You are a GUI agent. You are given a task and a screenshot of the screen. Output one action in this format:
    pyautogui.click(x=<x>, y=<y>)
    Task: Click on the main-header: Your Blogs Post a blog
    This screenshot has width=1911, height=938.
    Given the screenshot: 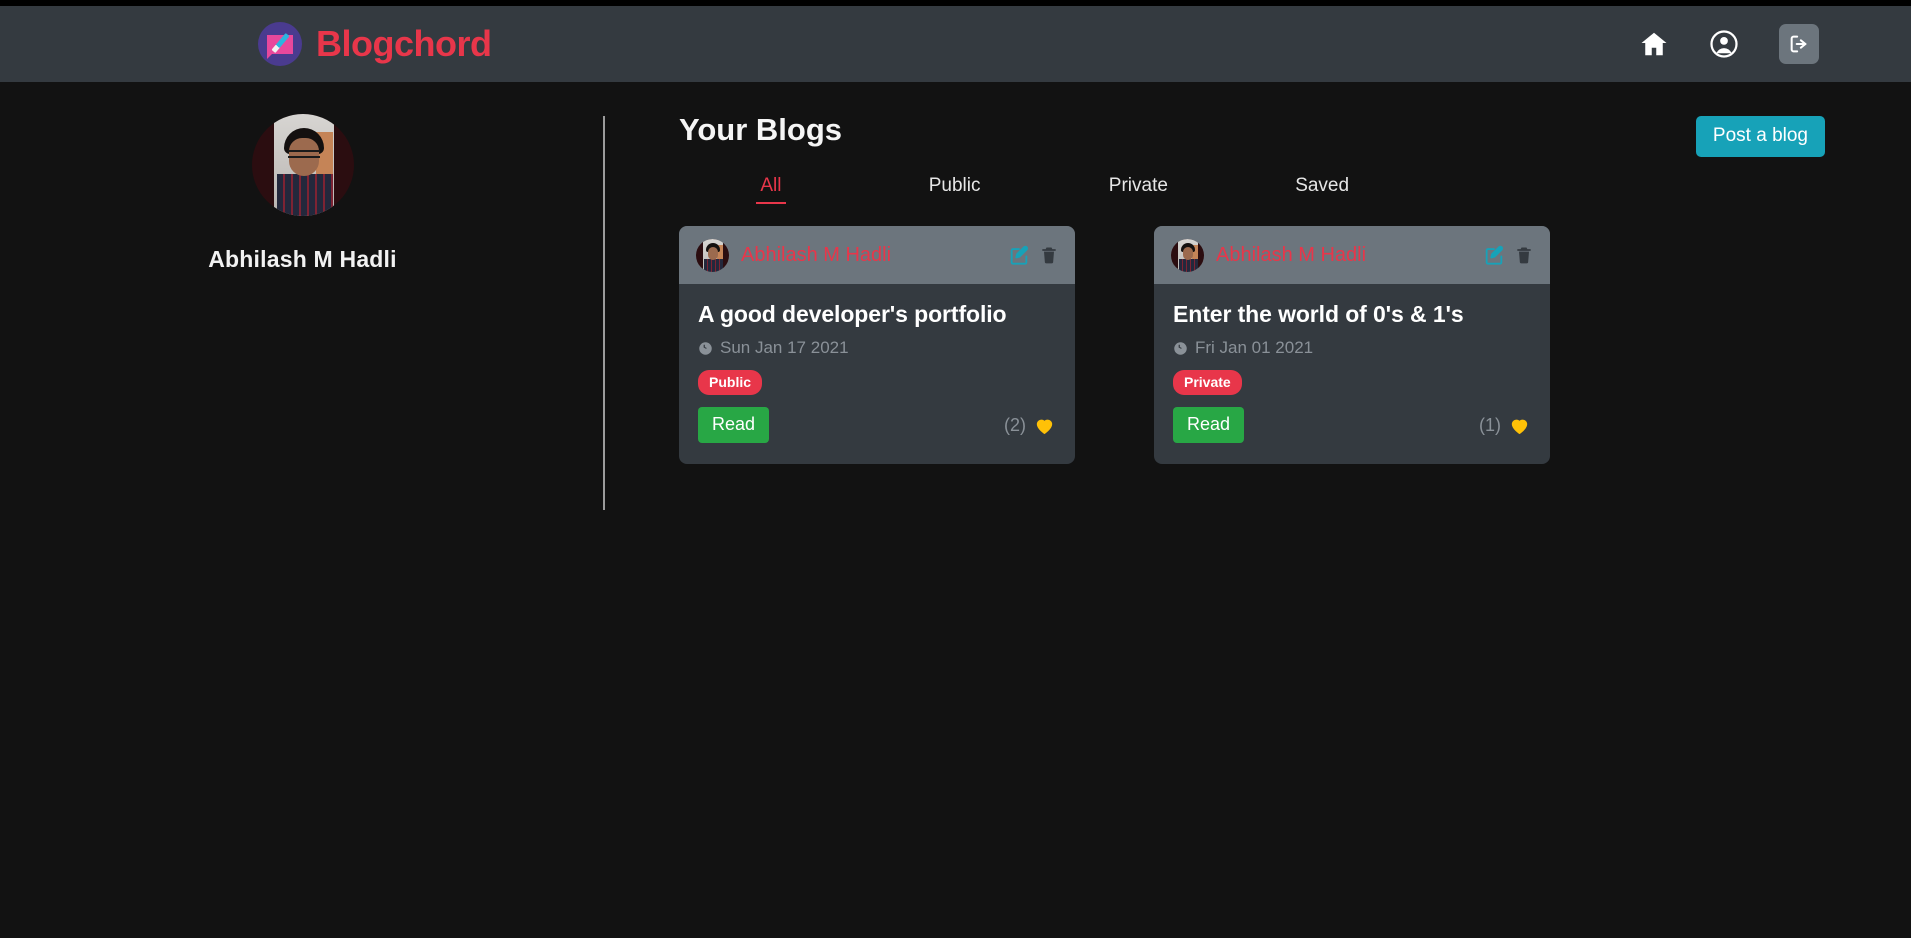 What is the action you would take?
    pyautogui.click(x=1252, y=132)
    